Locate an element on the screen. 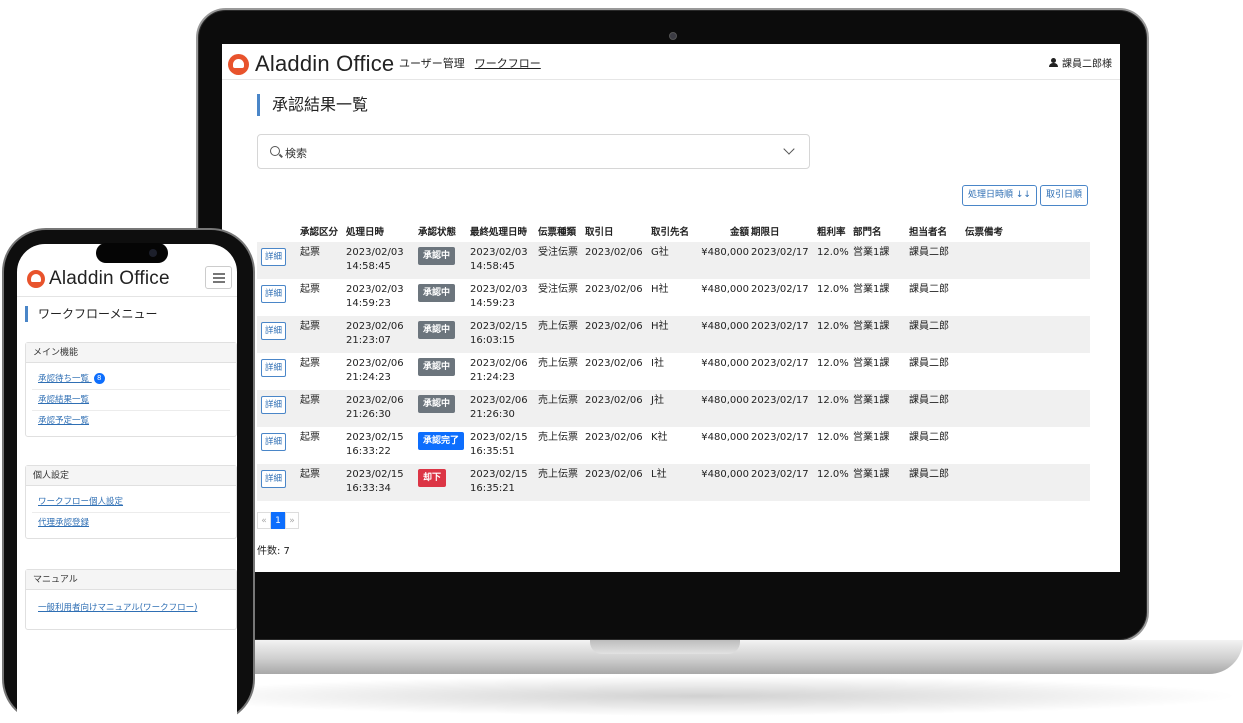 This screenshot has width=1243, height=723. menu-approval-results: 承認結果一覧 is located at coordinates (131, 400).